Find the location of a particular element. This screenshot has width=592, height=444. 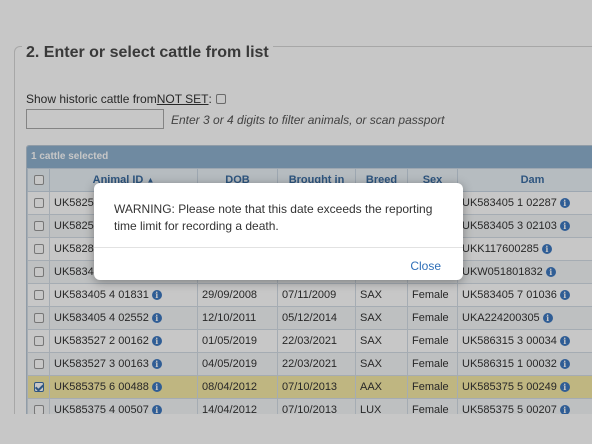

dialog-divider is located at coordinates (278, 247).